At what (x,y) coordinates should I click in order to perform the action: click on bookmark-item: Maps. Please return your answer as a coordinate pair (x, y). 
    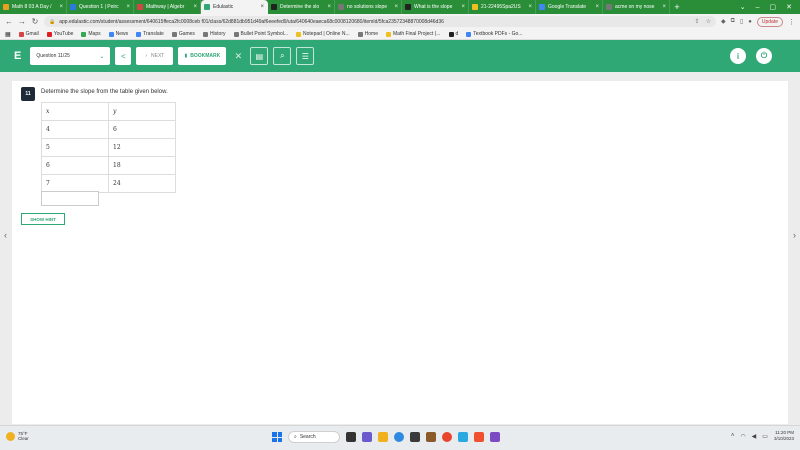
    Looking at the image, I should click on (91, 34).